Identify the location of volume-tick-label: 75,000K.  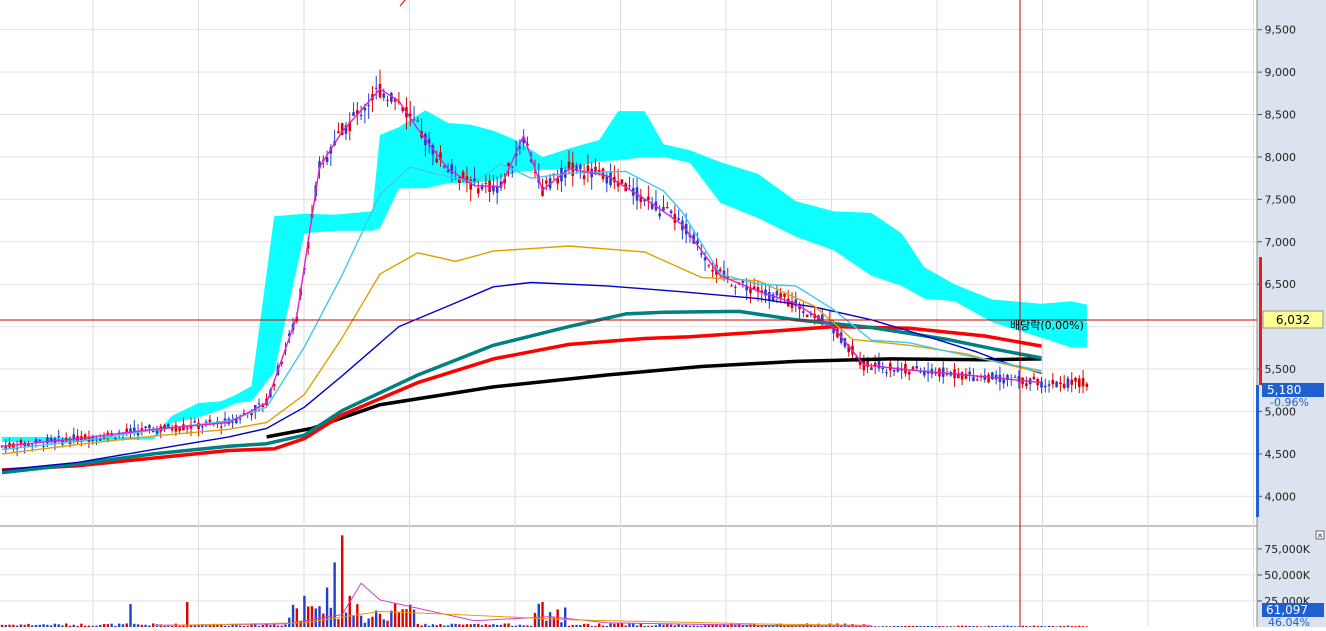
(1287, 549).